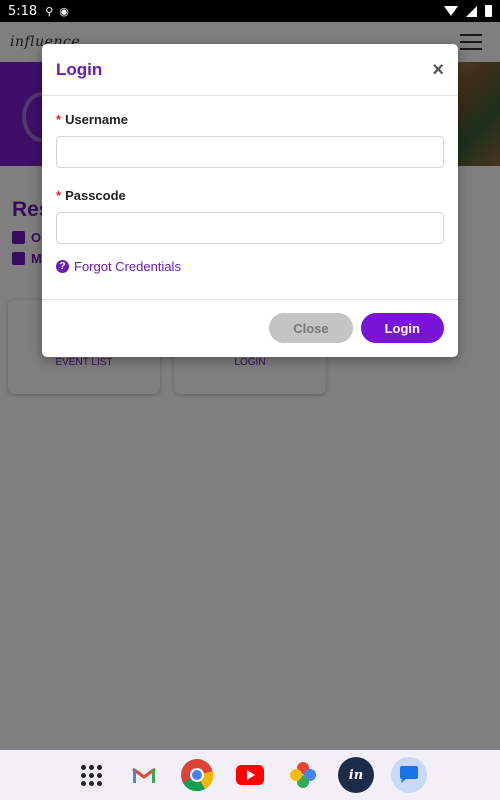 Image resolution: width=500 pixels, height=800 pixels. Describe the element at coordinates (451, 11) in the screenshot. I see `wifi-icon` at that location.